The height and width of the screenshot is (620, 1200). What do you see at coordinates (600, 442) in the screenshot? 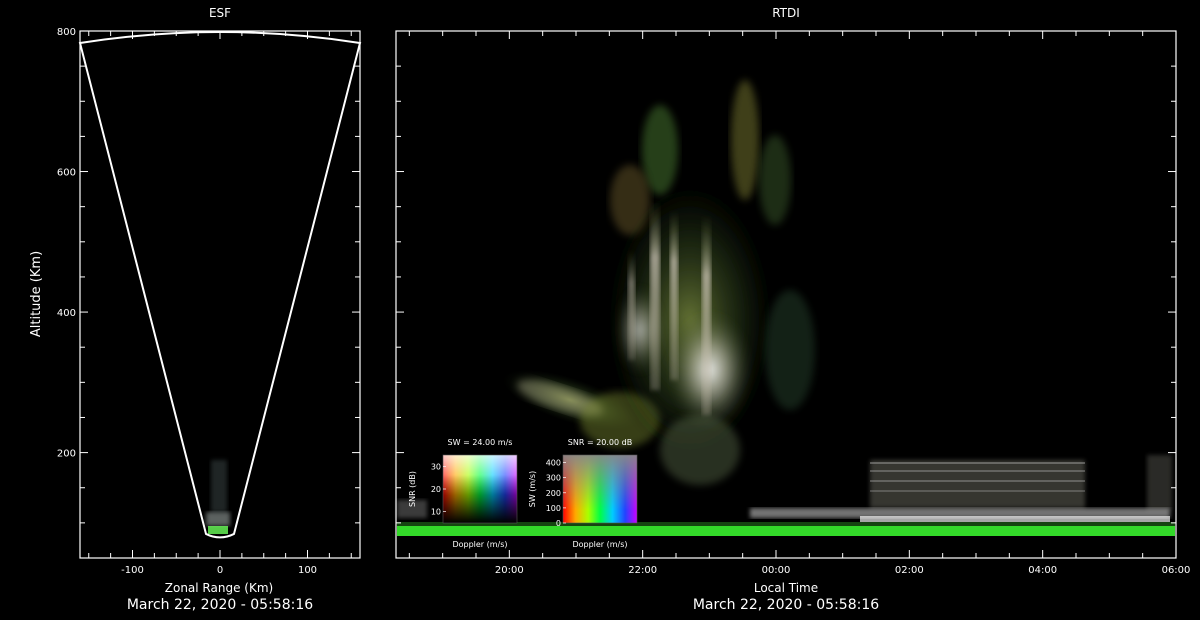
I see `snr-legend-title: SNR = 20.00 dB` at bounding box center [600, 442].